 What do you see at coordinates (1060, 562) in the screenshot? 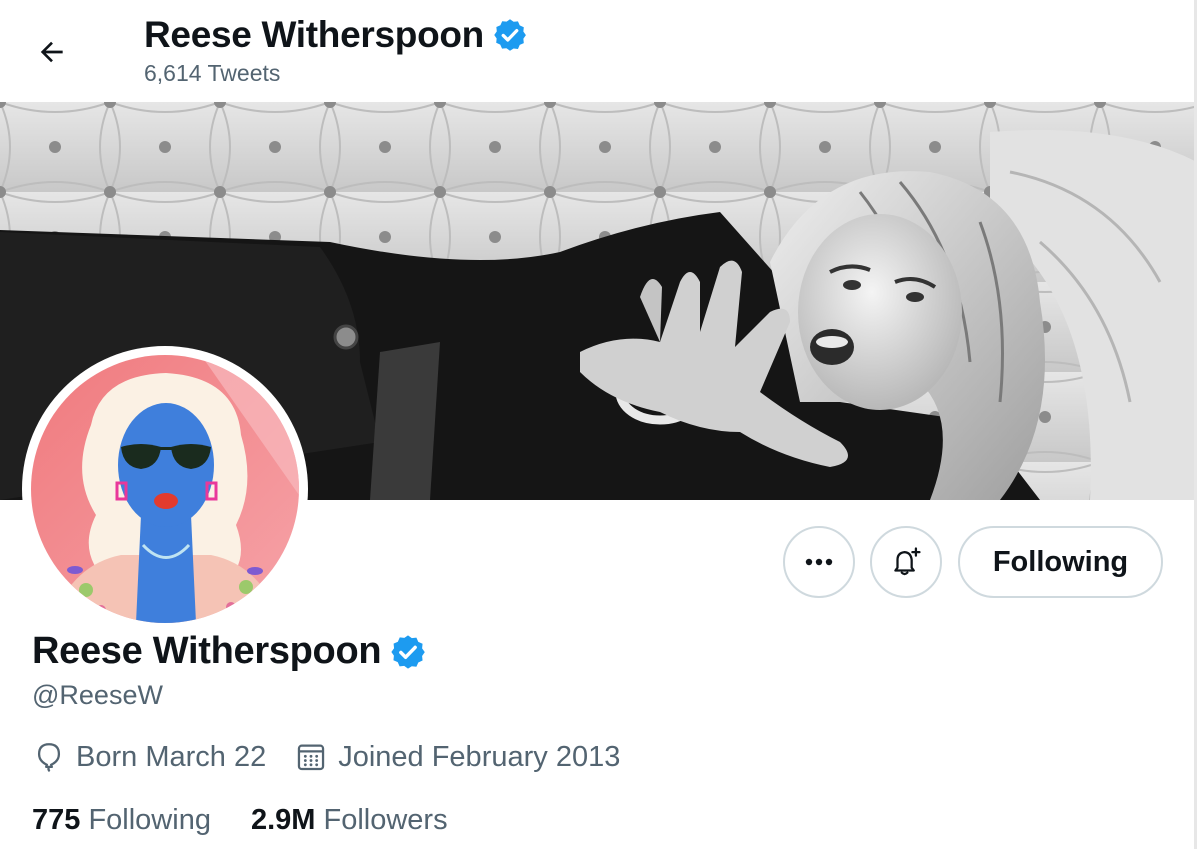
I see `following-button: Following` at bounding box center [1060, 562].